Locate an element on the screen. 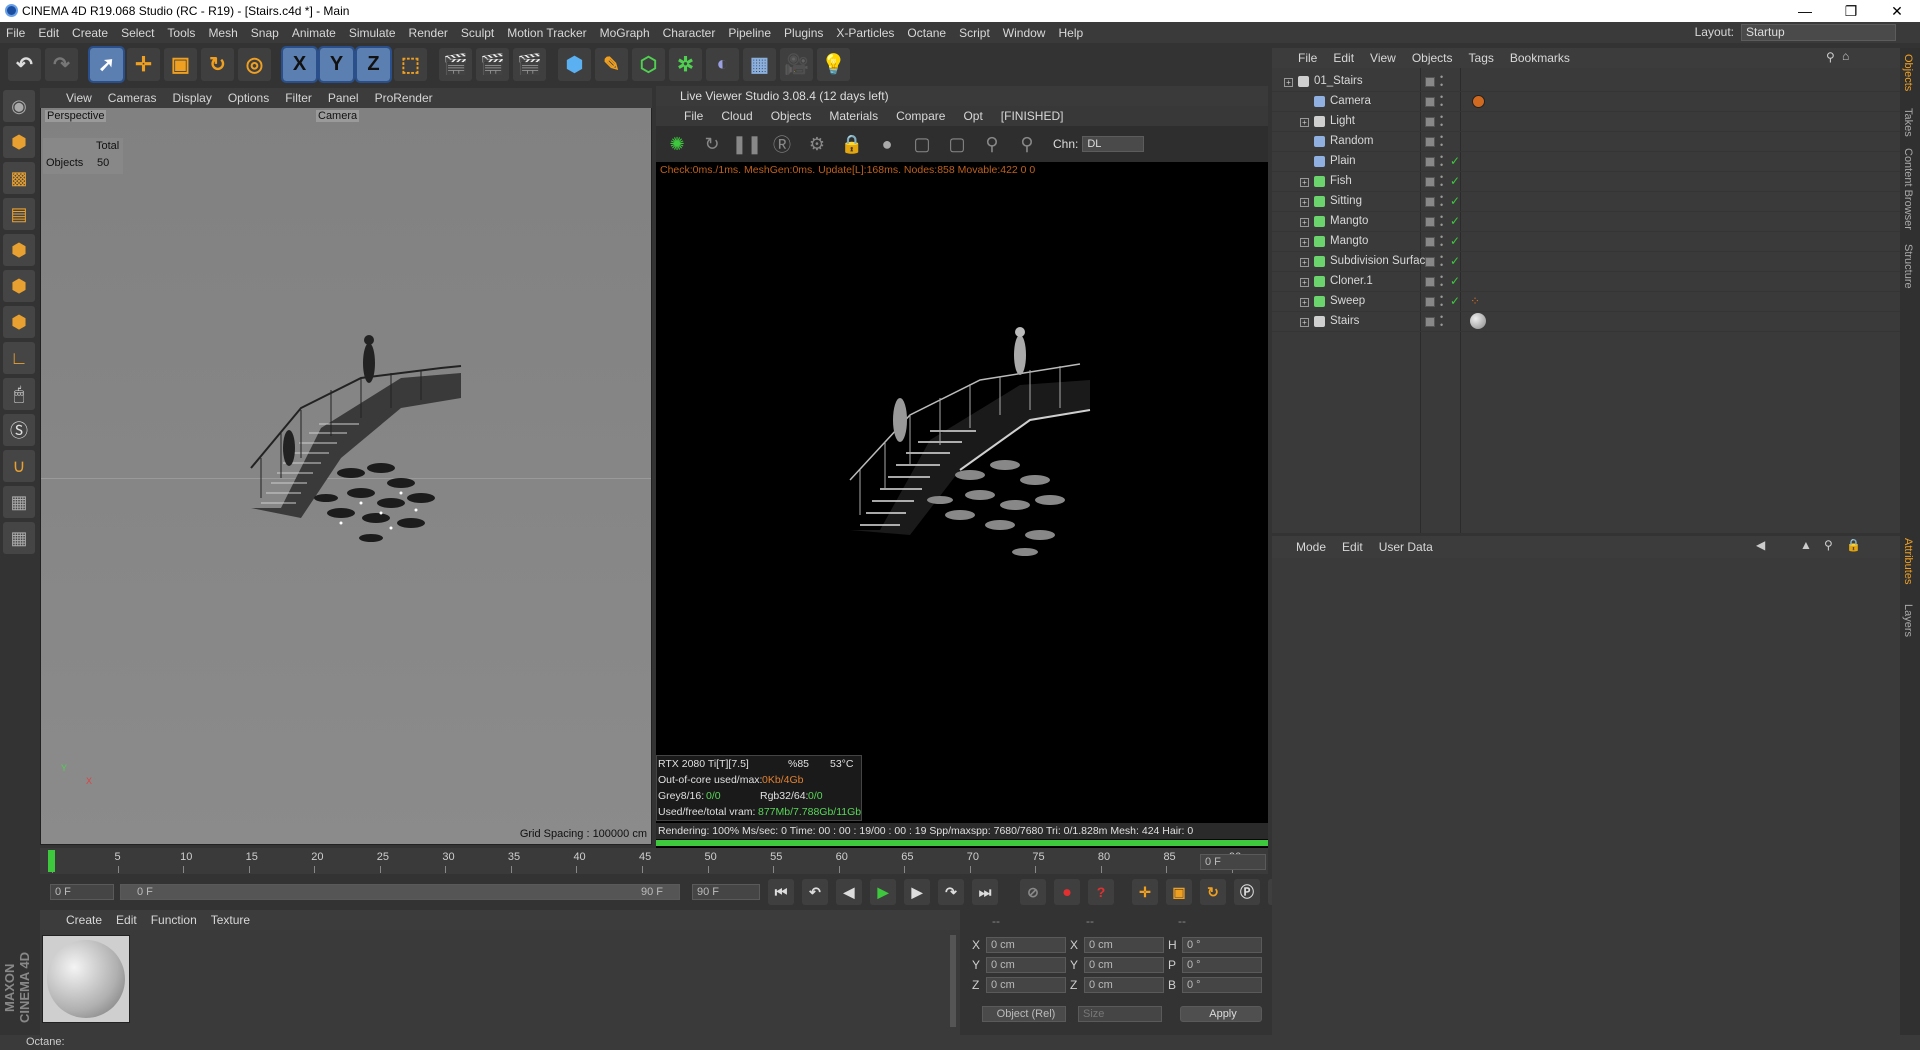  obj-menu-view: View is located at coordinates (1383, 58).